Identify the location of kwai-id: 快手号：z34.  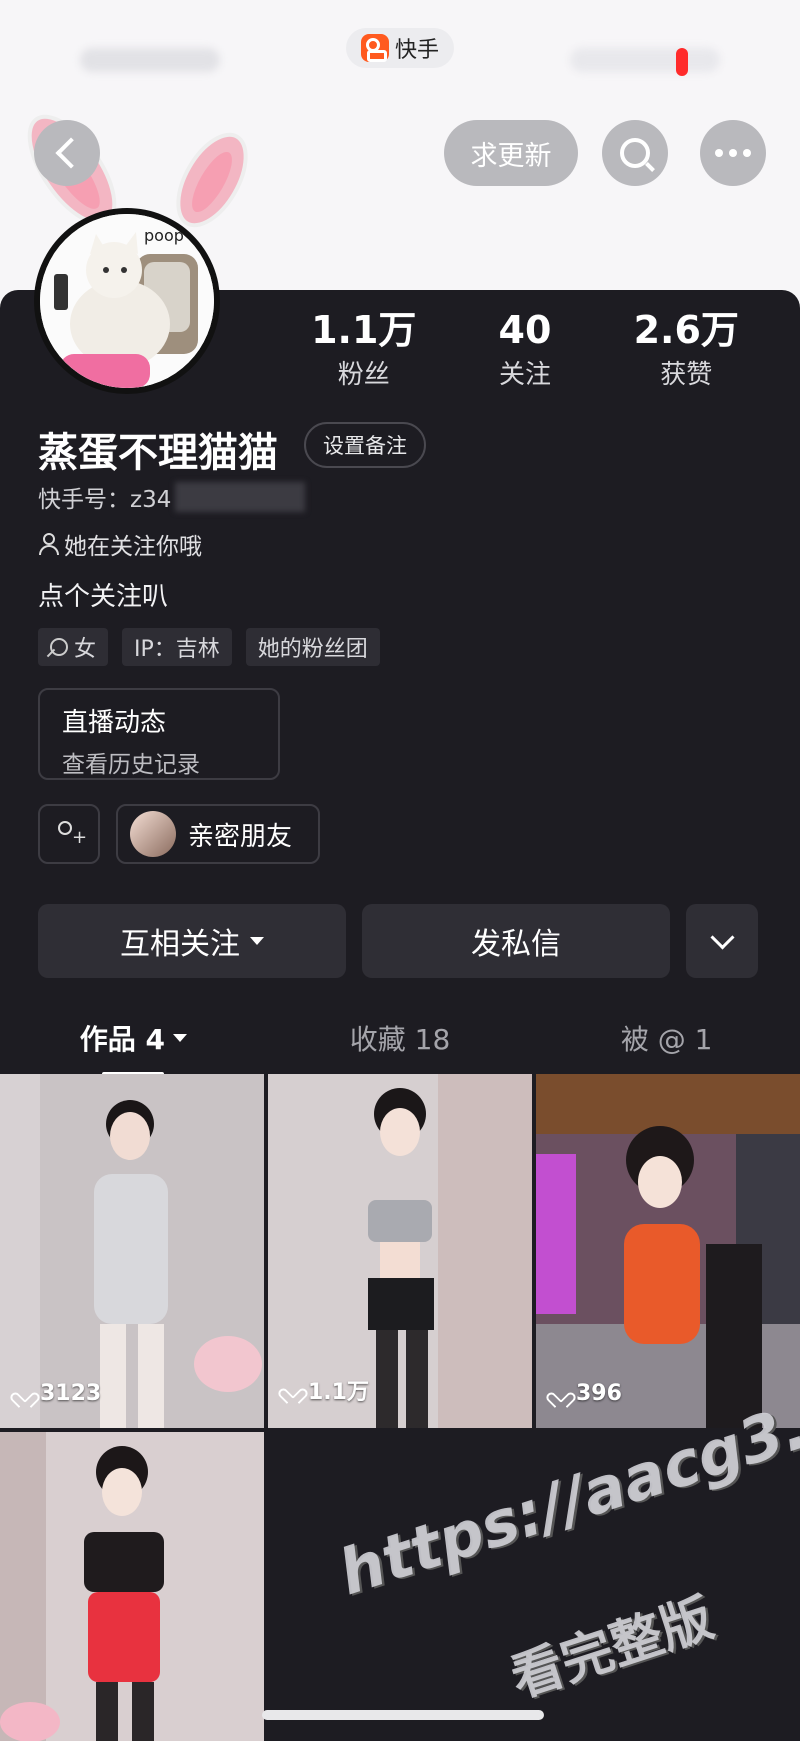
(172, 497).